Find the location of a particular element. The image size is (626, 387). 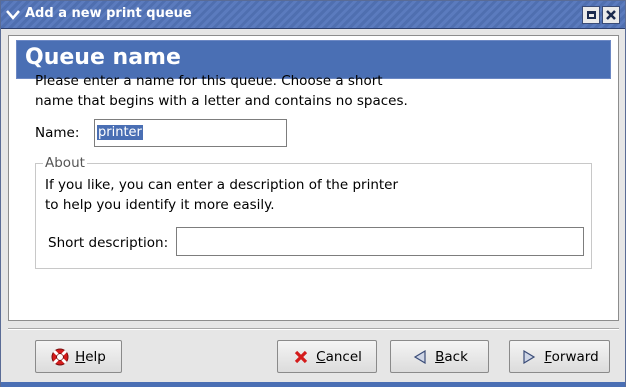

name-input-value: printer is located at coordinates (120, 132).